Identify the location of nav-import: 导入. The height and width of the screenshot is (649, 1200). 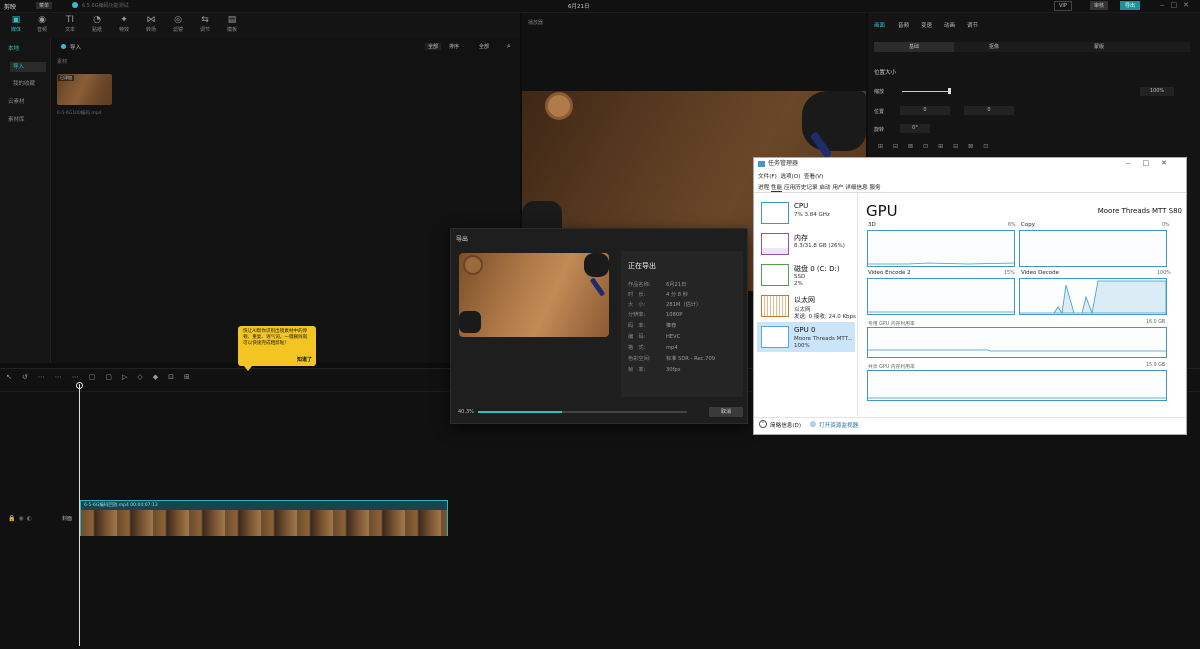
(28, 67).